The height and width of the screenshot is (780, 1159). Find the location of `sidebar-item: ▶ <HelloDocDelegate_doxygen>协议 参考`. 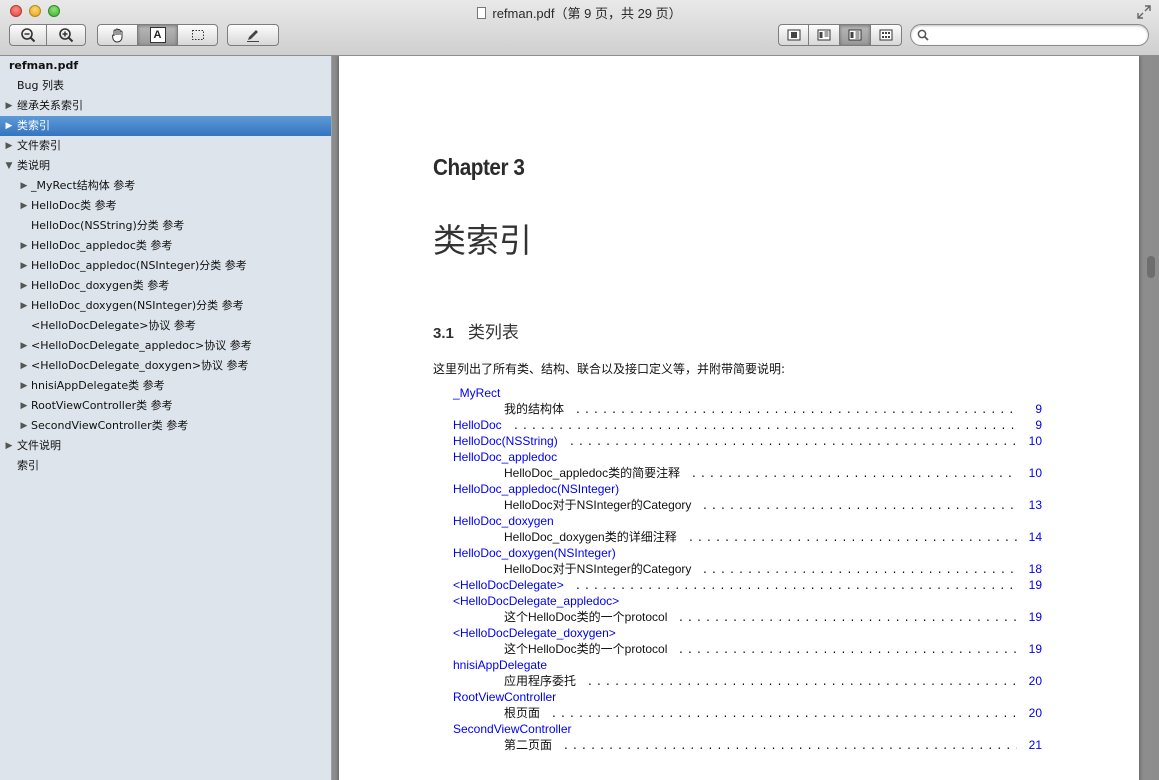

sidebar-item: ▶ <HelloDocDelegate_doxygen>协议 参考 is located at coordinates (165, 366).